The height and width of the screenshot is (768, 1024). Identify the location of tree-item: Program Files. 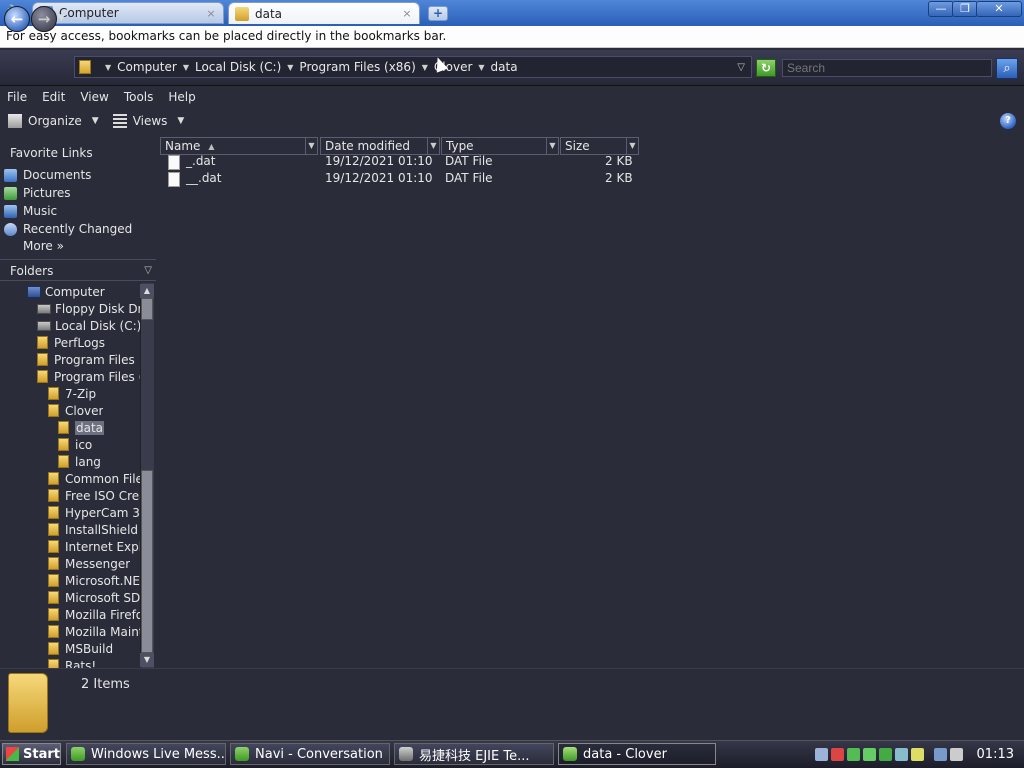
(86, 359).